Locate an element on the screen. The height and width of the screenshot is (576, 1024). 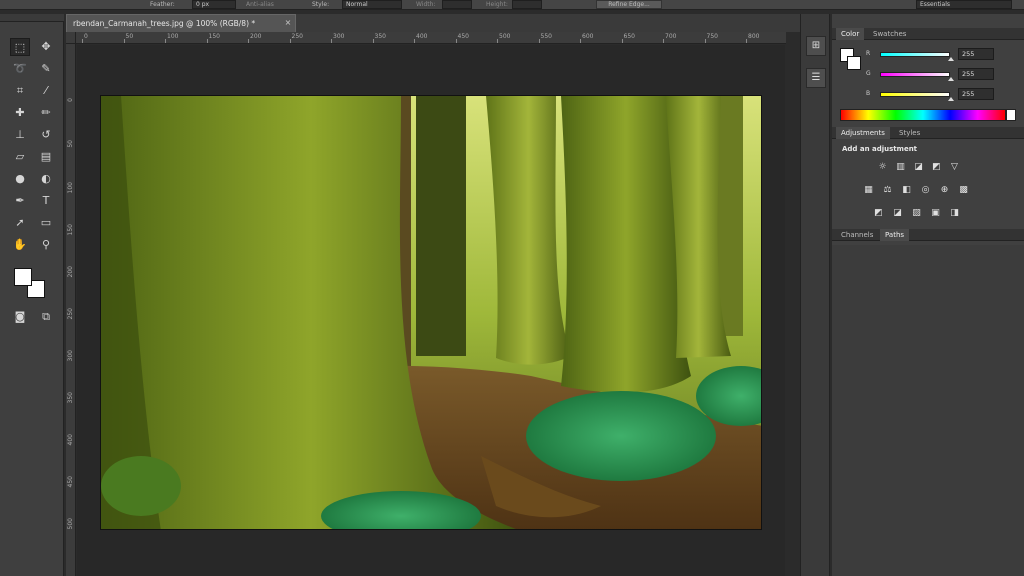
tab-paths: Paths is located at coordinates (895, 235).